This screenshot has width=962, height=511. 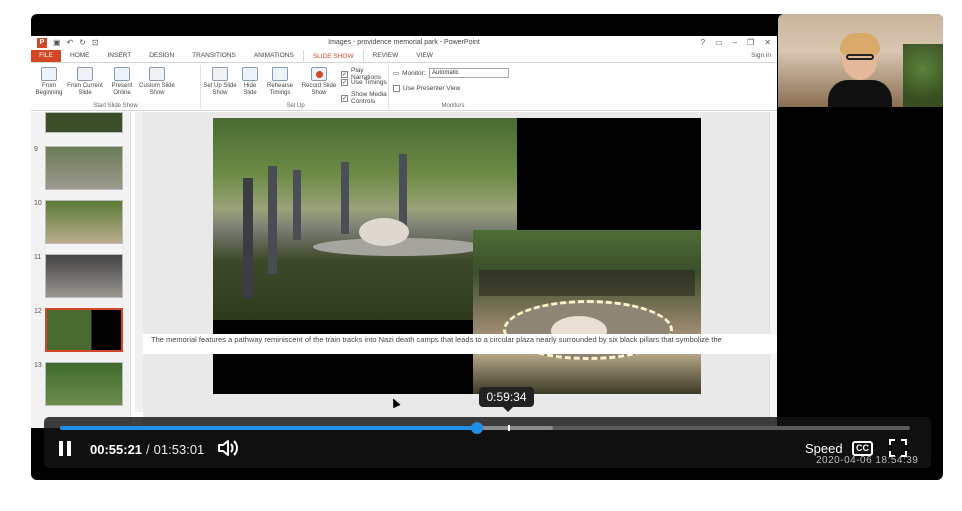 What do you see at coordinates (280, 74) in the screenshot?
I see `rehearse-timings-icon` at bounding box center [280, 74].